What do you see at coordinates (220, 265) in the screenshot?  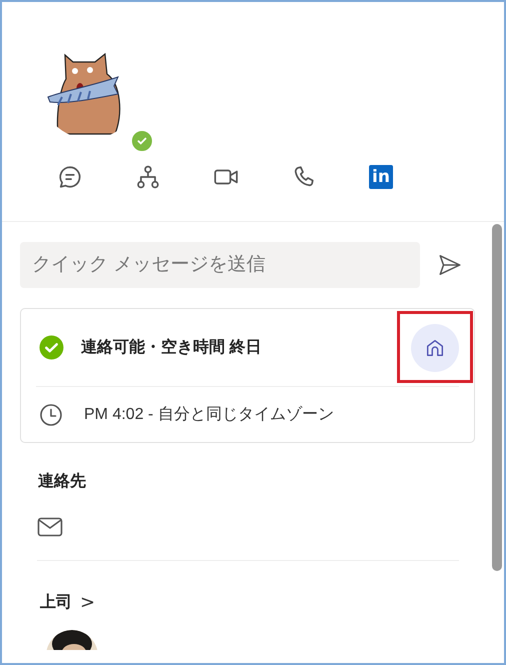 I see `quick-message-field: クイック メッセージを送信` at bounding box center [220, 265].